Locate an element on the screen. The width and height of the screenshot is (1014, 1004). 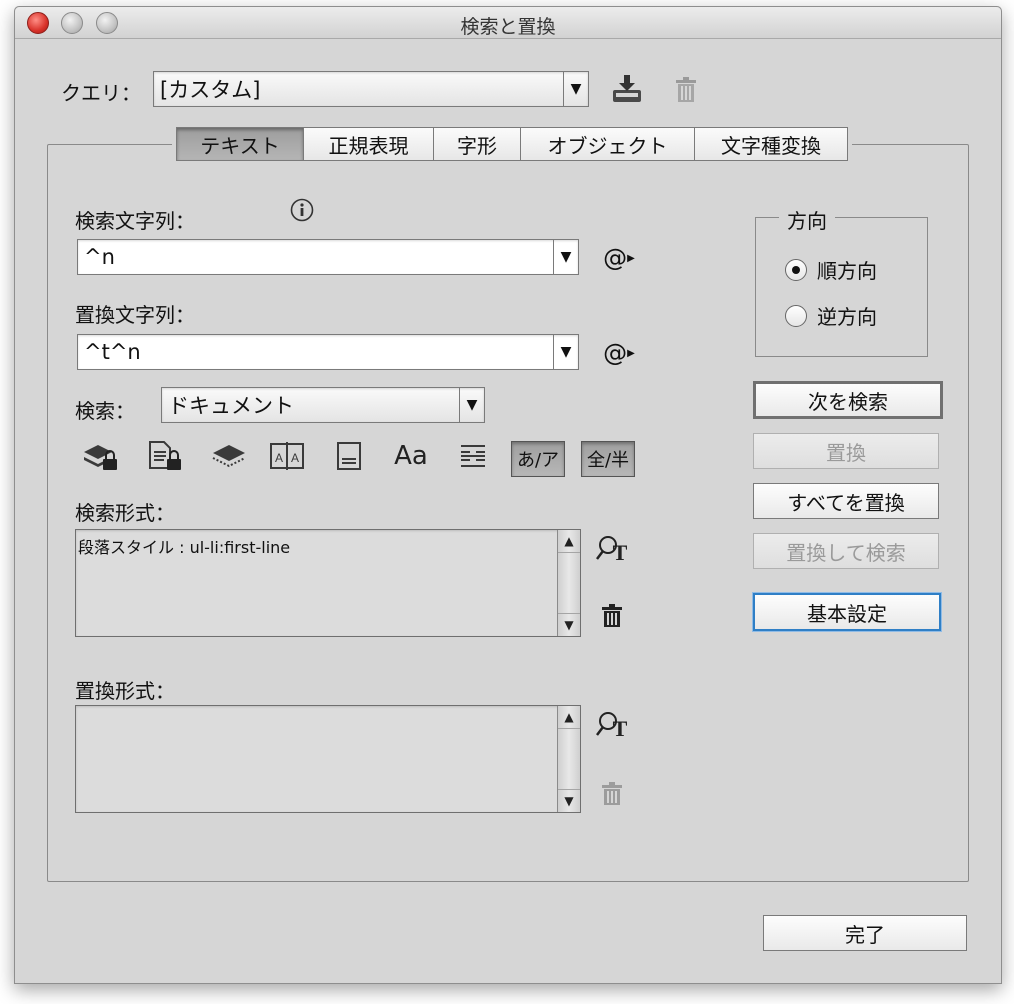
direction-forward-option: 順方向 is located at coordinates (831, 269).